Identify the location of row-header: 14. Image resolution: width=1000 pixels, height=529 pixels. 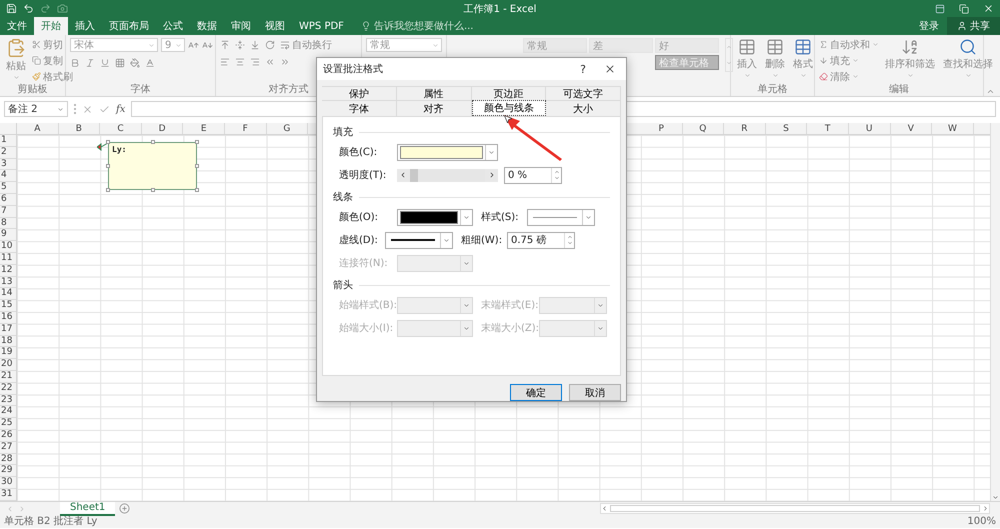
(8, 294).